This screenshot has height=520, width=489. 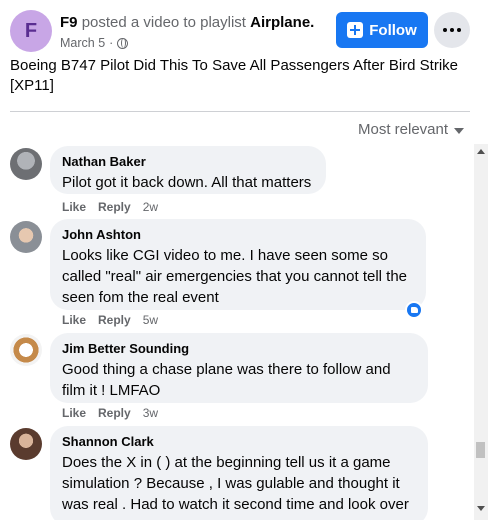 I want to click on post-action-text: posted a video to playlist, so click(x=163, y=22).